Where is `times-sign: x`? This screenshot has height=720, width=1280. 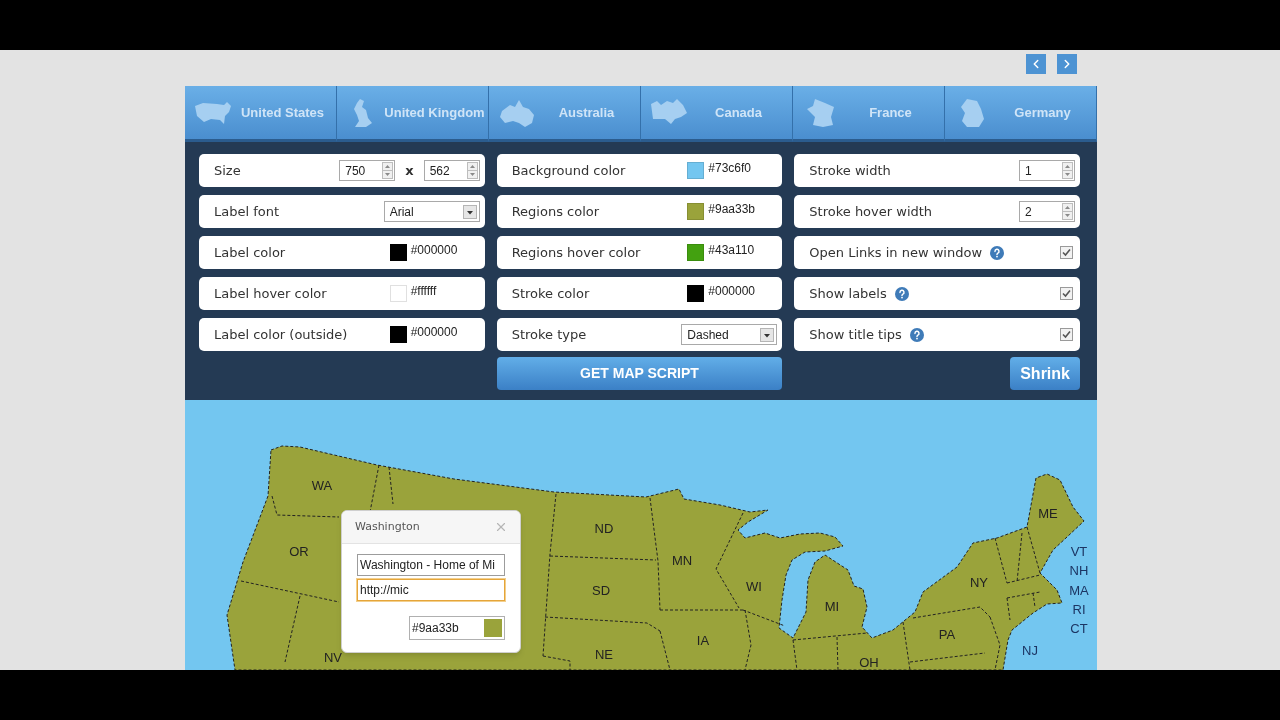 times-sign: x is located at coordinates (409, 170).